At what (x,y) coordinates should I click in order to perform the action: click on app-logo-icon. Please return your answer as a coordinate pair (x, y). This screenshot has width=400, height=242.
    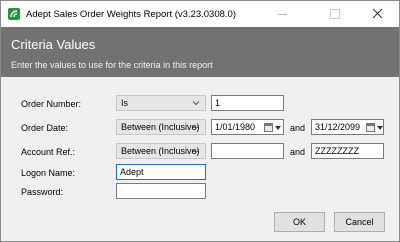
    Looking at the image, I should click on (14, 14).